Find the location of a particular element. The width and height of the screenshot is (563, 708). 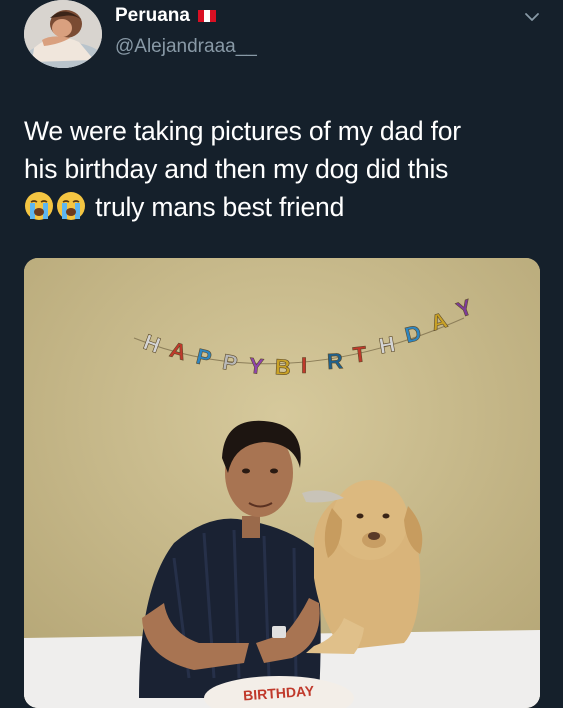

tweet-line: We were taking pictures of my dad for is located at coordinates (242, 131).